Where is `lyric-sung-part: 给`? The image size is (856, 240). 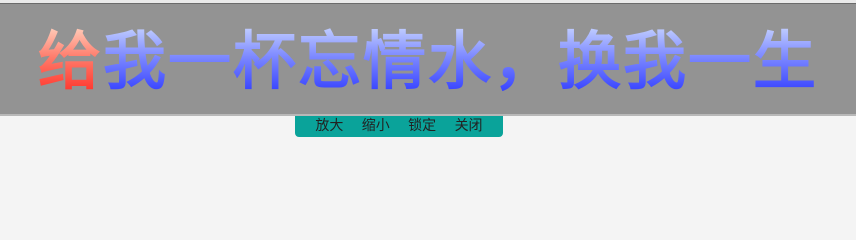
lyric-sung-part: 给 is located at coordinates (70, 61).